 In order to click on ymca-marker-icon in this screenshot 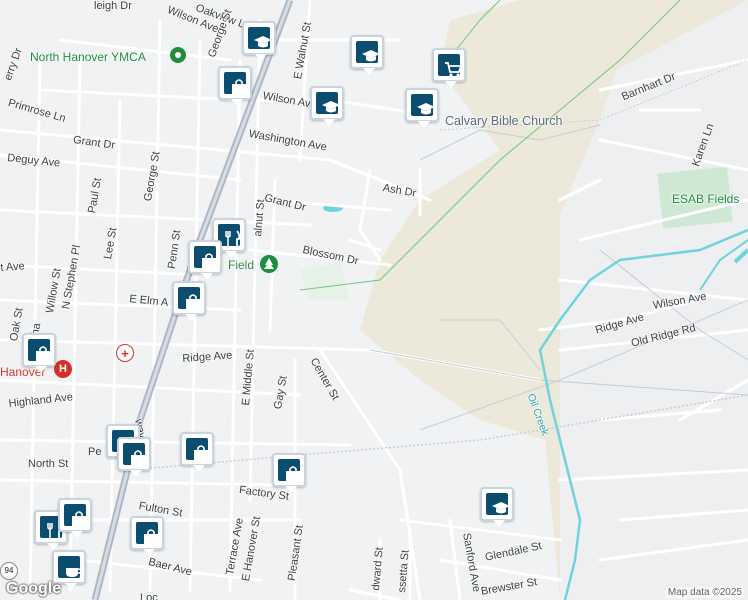, I will do `click(178, 55)`.